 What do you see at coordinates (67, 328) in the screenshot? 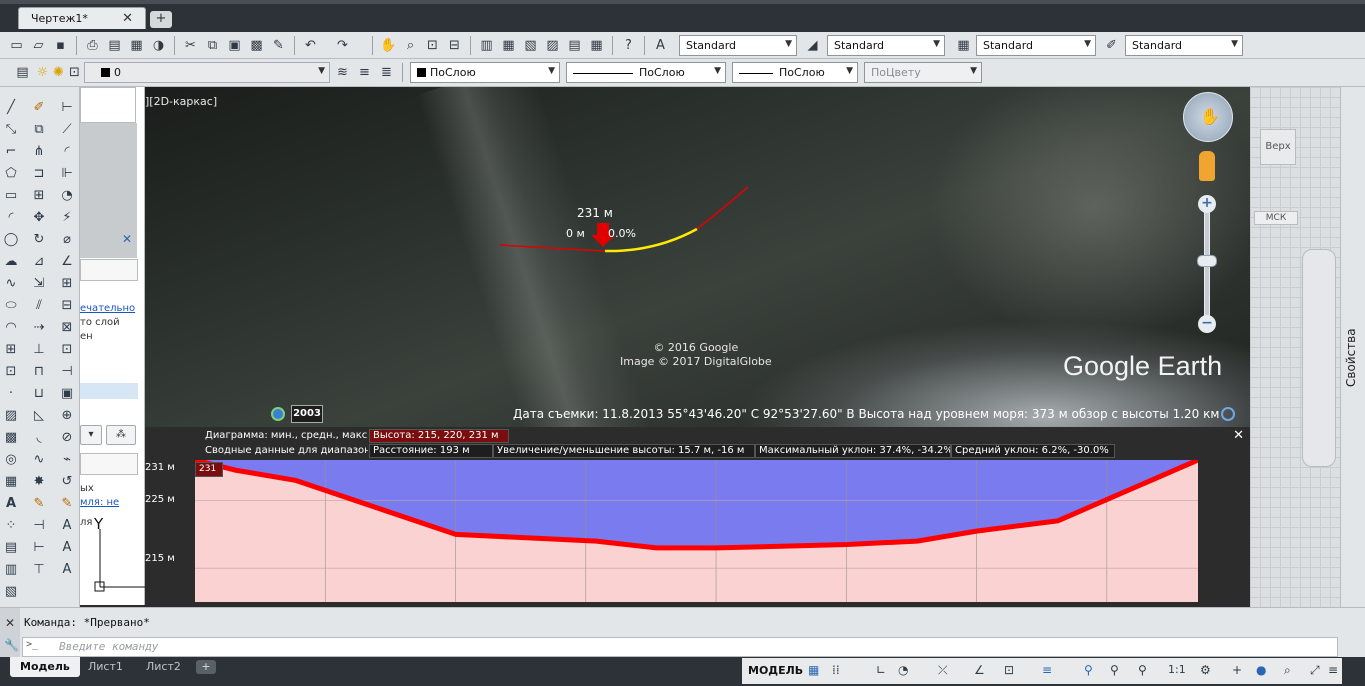
I see `dim-continue-icon: ⊠` at bounding box center [67, 328].